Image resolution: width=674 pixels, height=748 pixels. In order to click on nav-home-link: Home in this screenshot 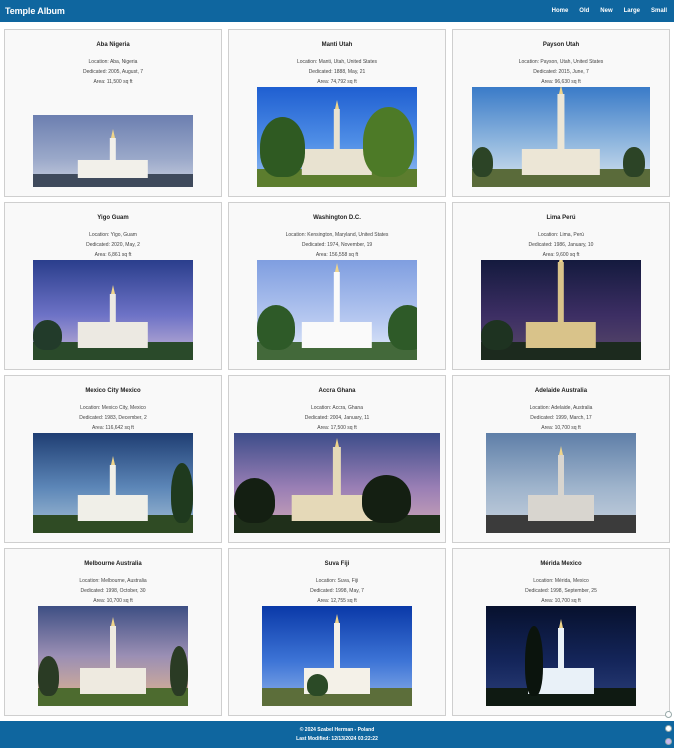, I will do `click(560, 11)`.